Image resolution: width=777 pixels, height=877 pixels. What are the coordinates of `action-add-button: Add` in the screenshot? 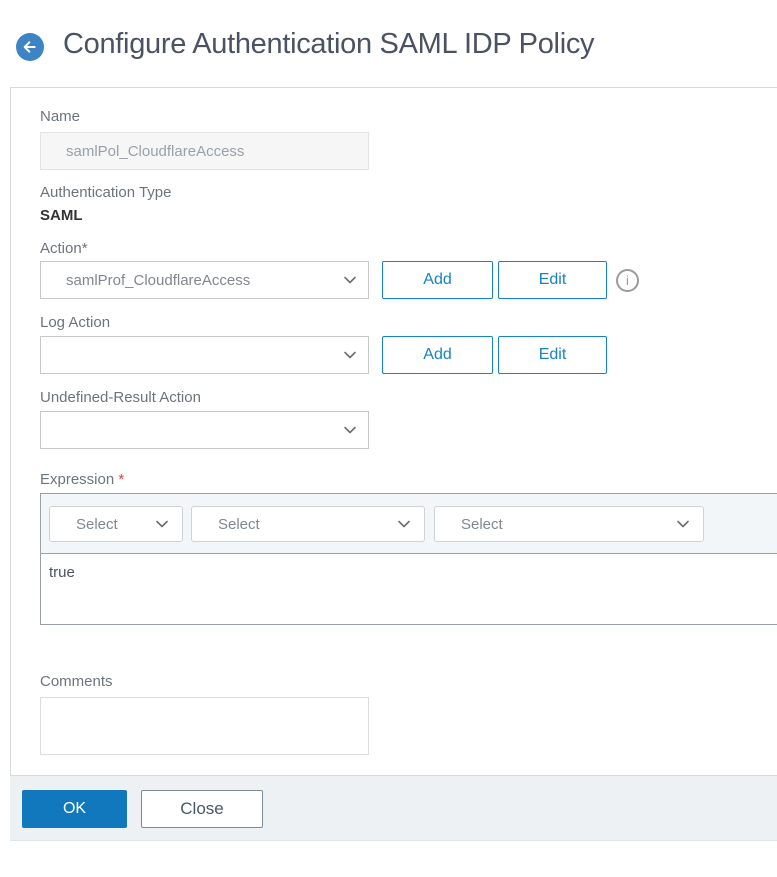 It's located at (437, 280).